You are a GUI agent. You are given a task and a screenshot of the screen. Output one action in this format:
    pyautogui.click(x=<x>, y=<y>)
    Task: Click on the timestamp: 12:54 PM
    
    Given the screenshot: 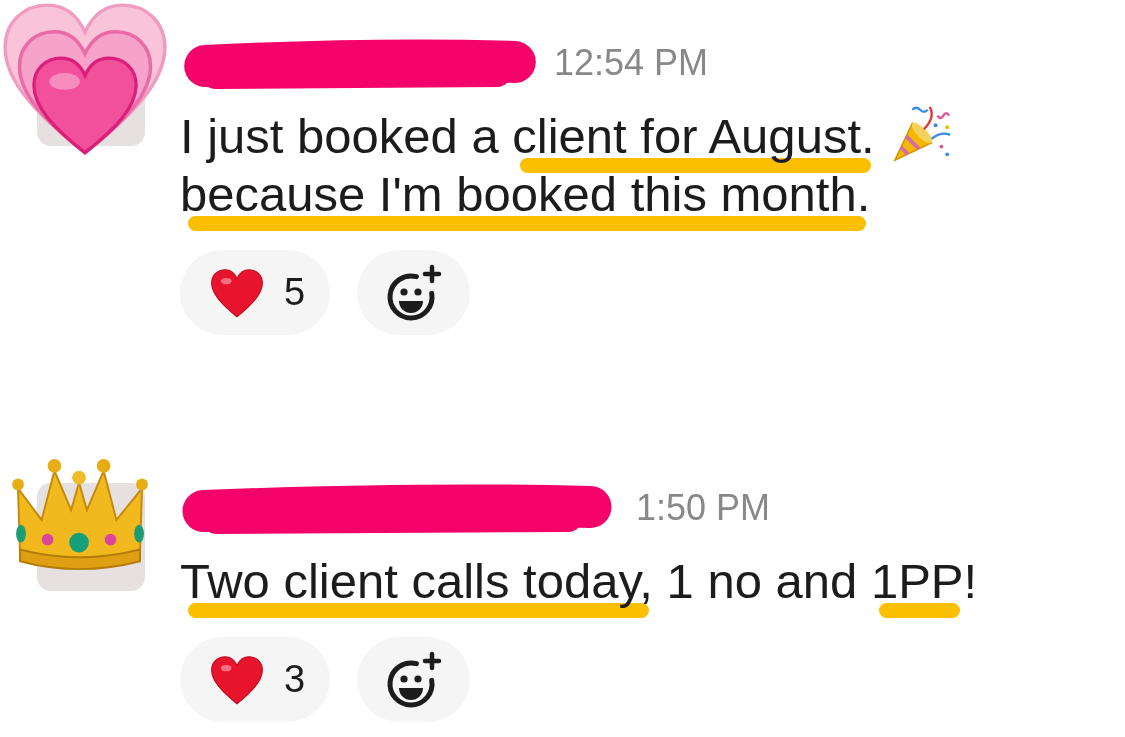 What is the action you would take?
    pyautogui.click(x=631, y=63)
    